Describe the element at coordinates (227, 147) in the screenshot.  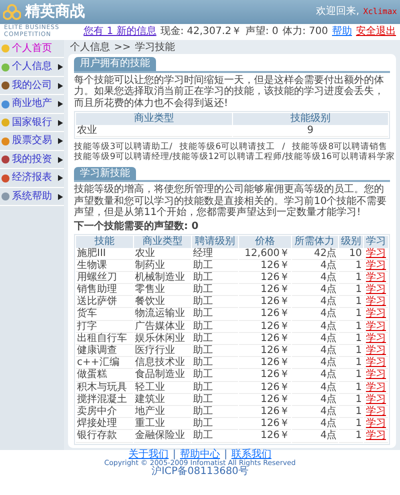
I see `rule-text: 技能等级6可以聘请技工` at that location.